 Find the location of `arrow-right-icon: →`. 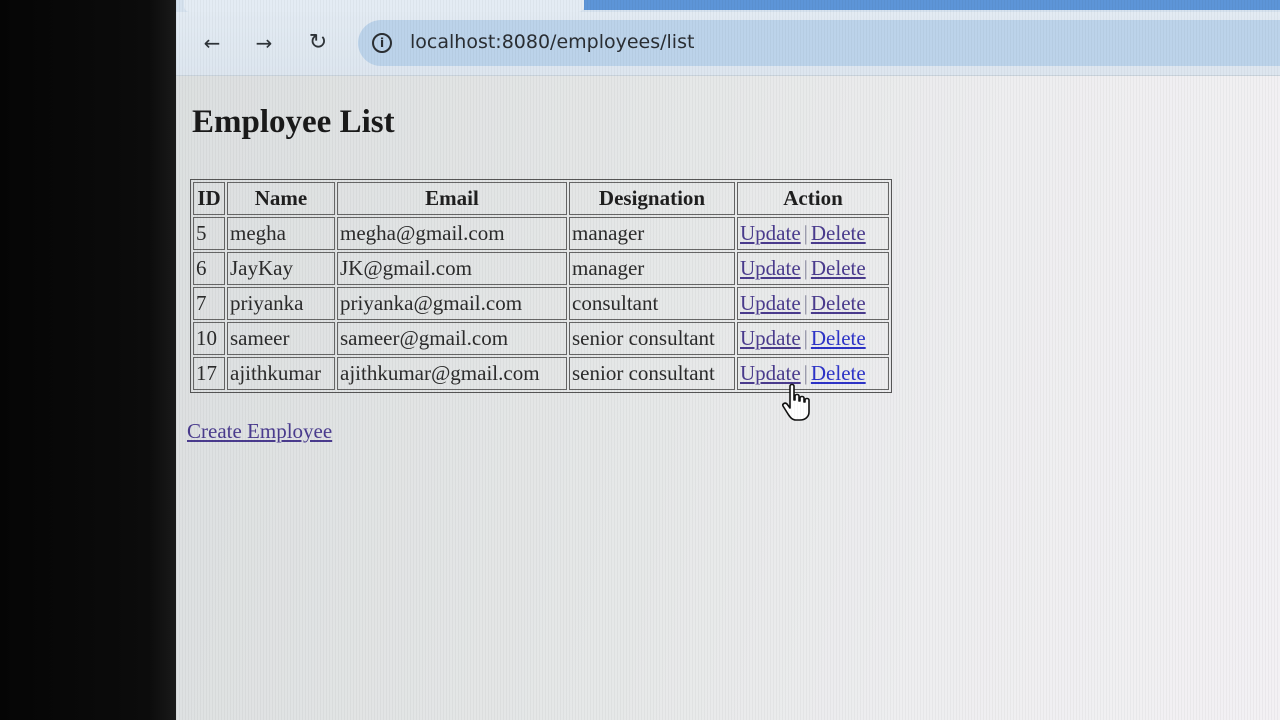

arrow-right-icon: → is located at coordinates (264, 43).